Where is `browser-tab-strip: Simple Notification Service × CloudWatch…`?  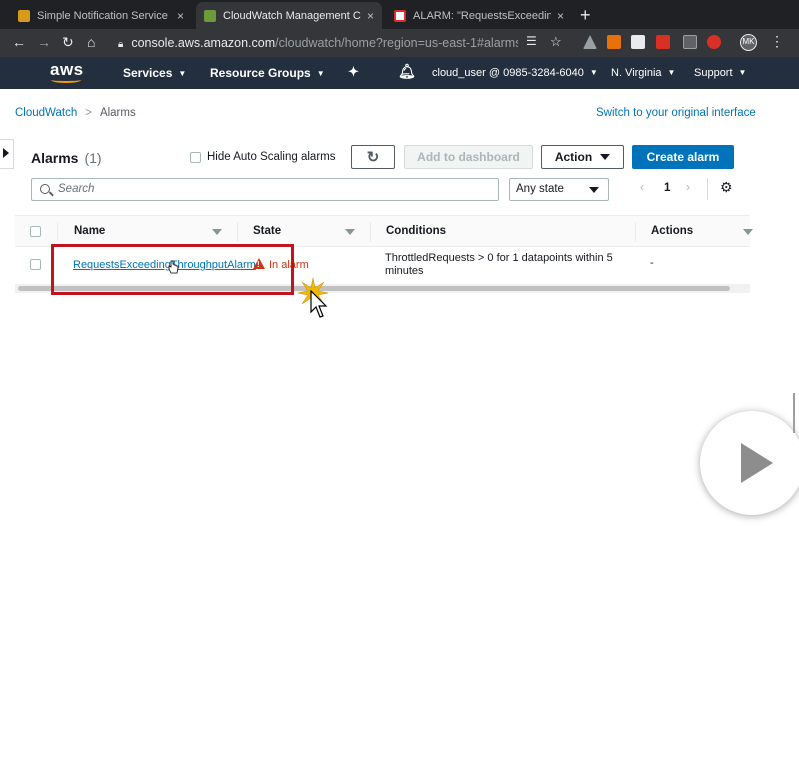
browser-tab-strip: Simple Notification Service × CloudWatch… is located at coordinates (399, 14).